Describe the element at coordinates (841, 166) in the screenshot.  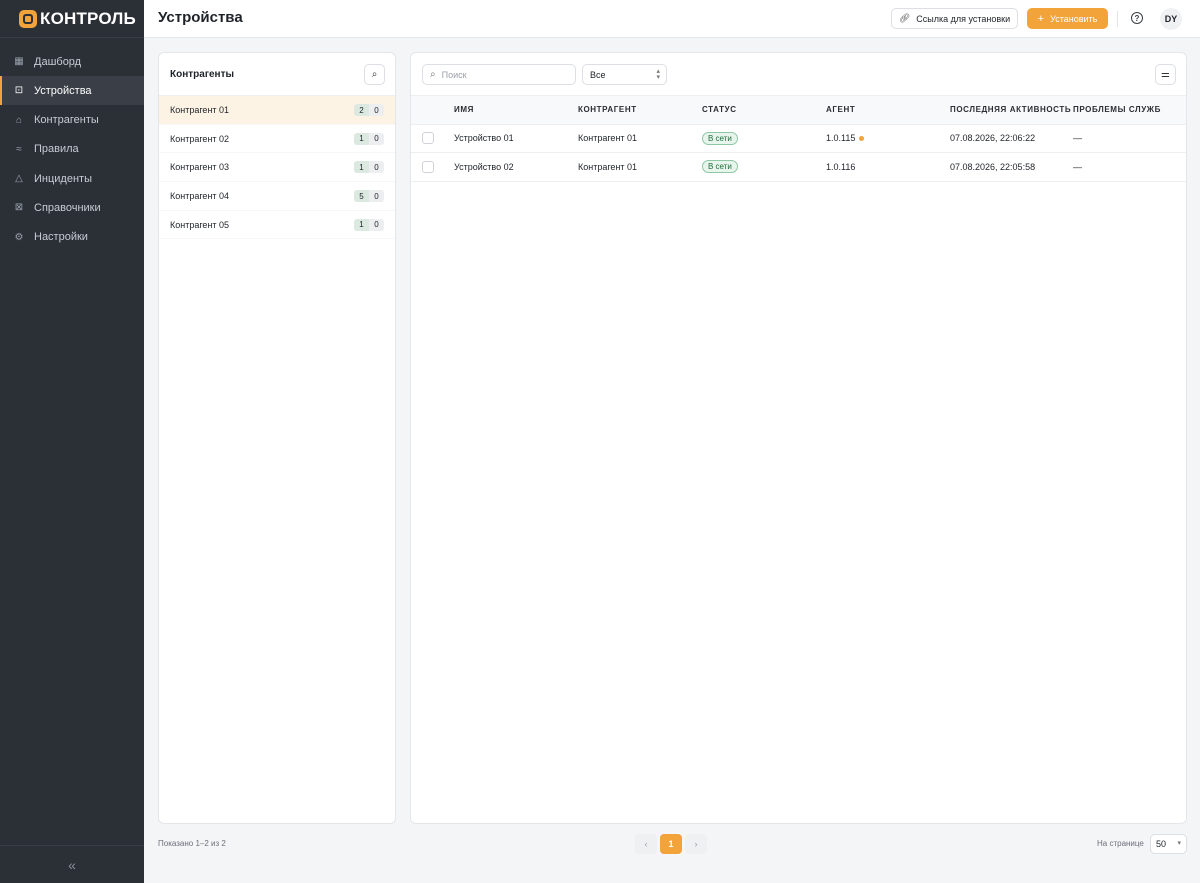
I see `agent-version: 1.0.116` at that location.